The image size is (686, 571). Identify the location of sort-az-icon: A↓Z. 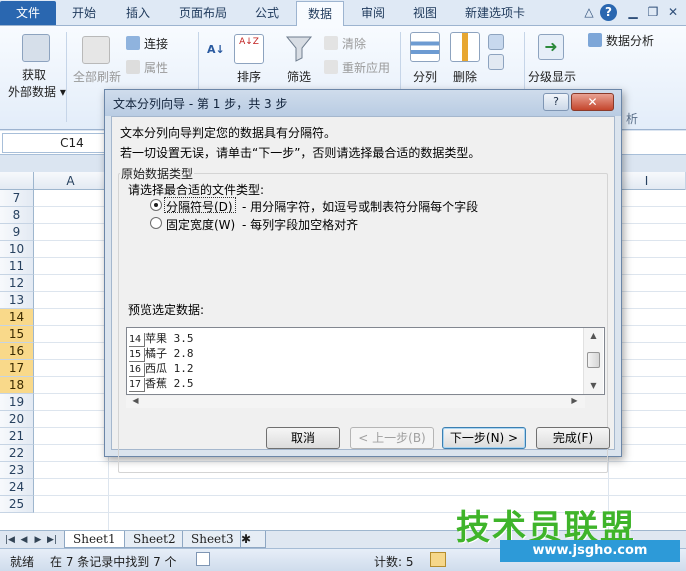
(249, 49).